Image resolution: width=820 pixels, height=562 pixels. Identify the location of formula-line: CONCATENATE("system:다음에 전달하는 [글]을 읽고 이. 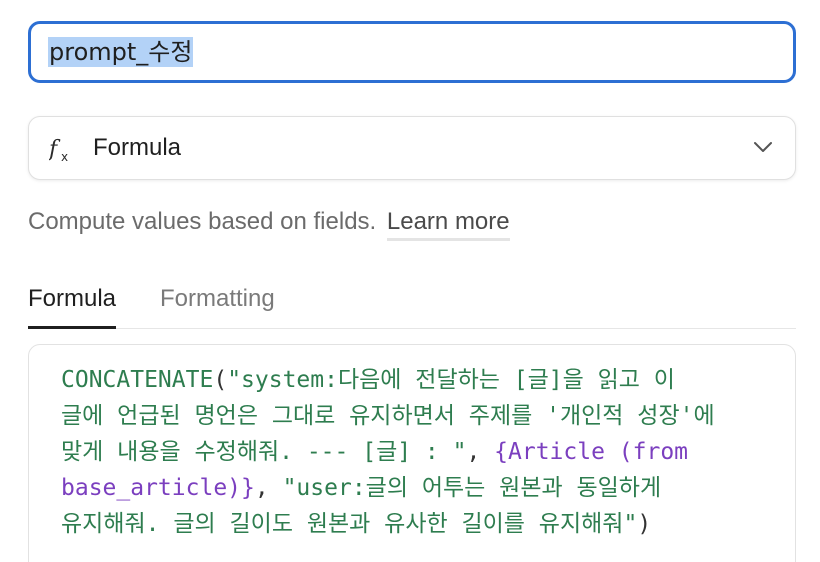
(428, 380).